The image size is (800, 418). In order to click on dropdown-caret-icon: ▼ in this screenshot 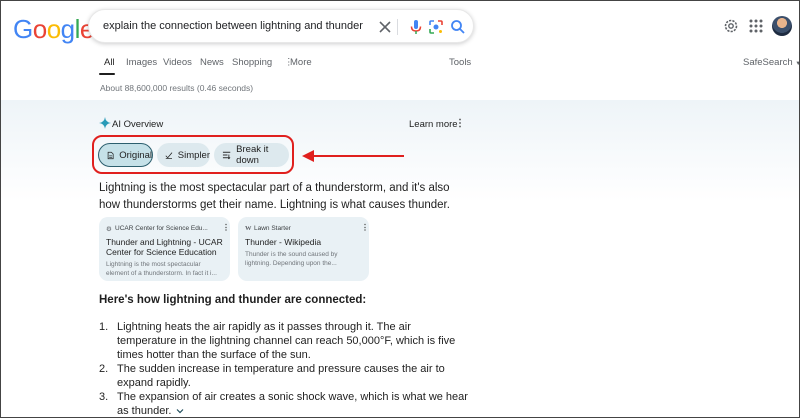, I will do `click(797, 64)`.